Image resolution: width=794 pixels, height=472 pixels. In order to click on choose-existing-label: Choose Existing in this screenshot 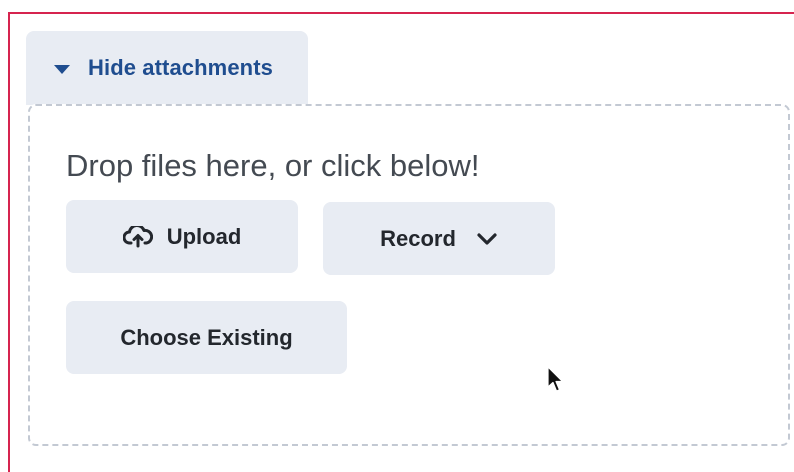, I will do `click(206, 337)`.